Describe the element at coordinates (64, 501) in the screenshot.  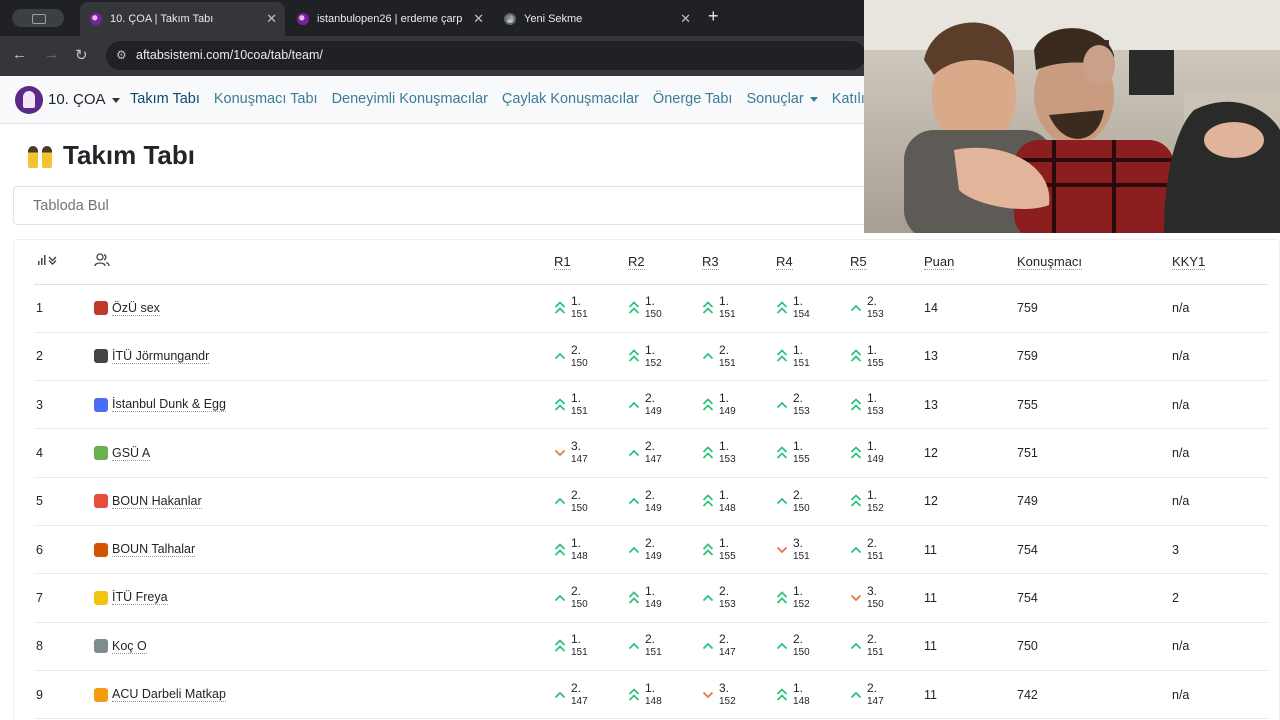
I see `rank-cell: 5` at that location.